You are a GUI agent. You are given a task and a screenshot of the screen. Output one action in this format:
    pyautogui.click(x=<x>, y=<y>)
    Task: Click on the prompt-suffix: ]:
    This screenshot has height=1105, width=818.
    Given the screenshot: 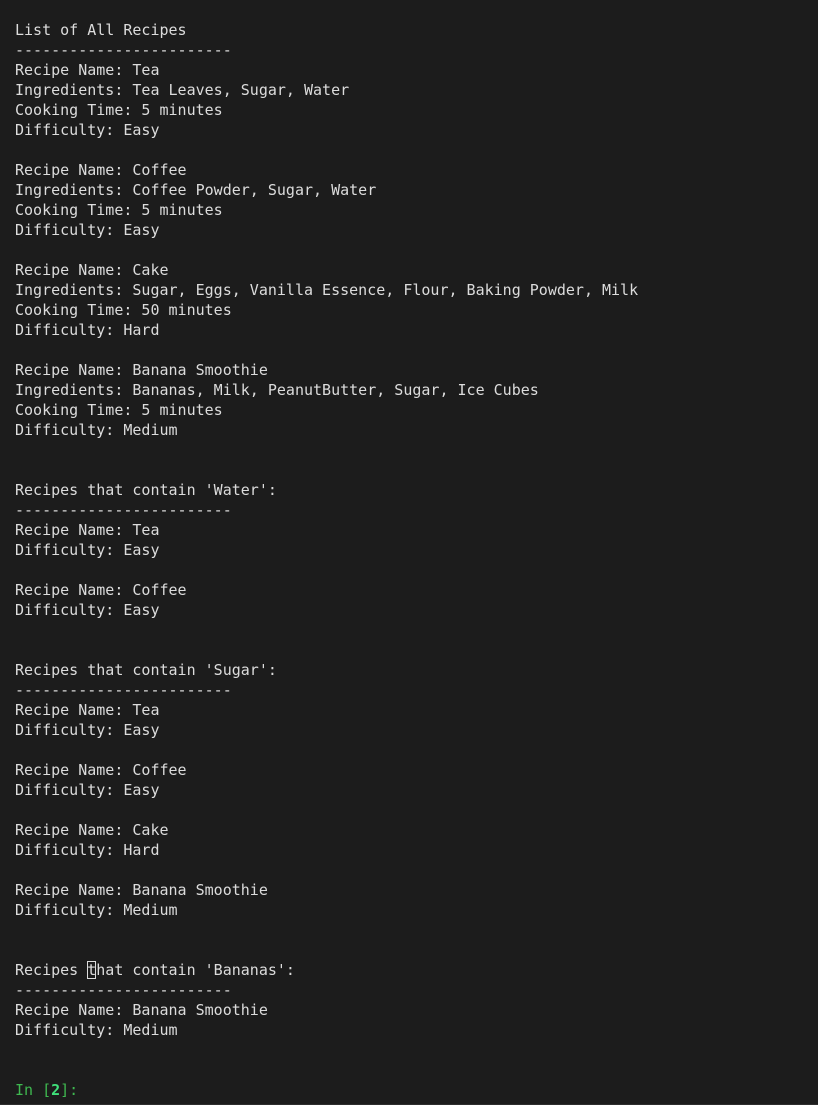 What is the action you would take?
    pyautogui.click(x=69, y=1090)
    